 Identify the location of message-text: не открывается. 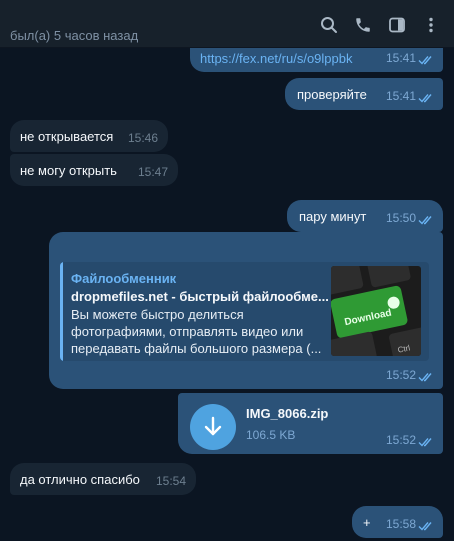
(67, 136).